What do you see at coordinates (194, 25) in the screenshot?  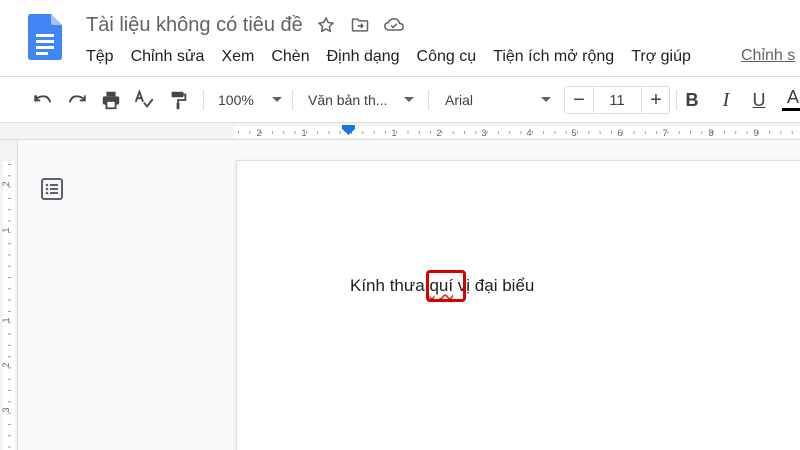 I see `doc-title: Tài liệu không có tiêu đề` at bounding box center [194, 25].